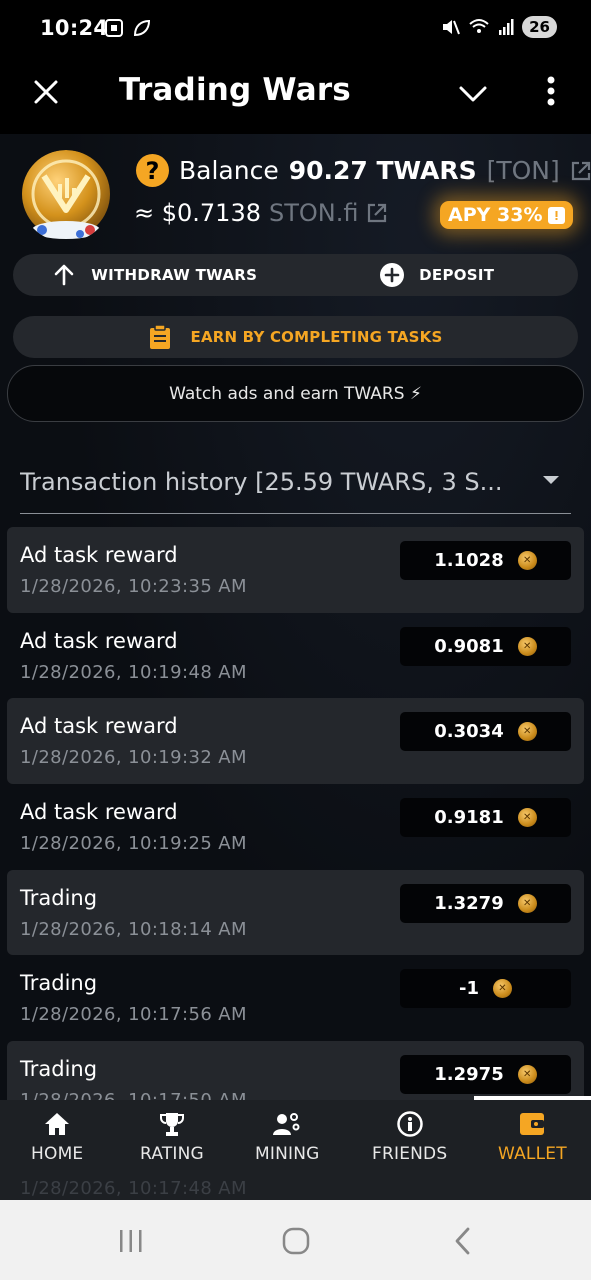 The image size is (591, 1280). Describe the element at coordinates (532, 1124) in the screenshot. I see `wallet-icon` at that location.